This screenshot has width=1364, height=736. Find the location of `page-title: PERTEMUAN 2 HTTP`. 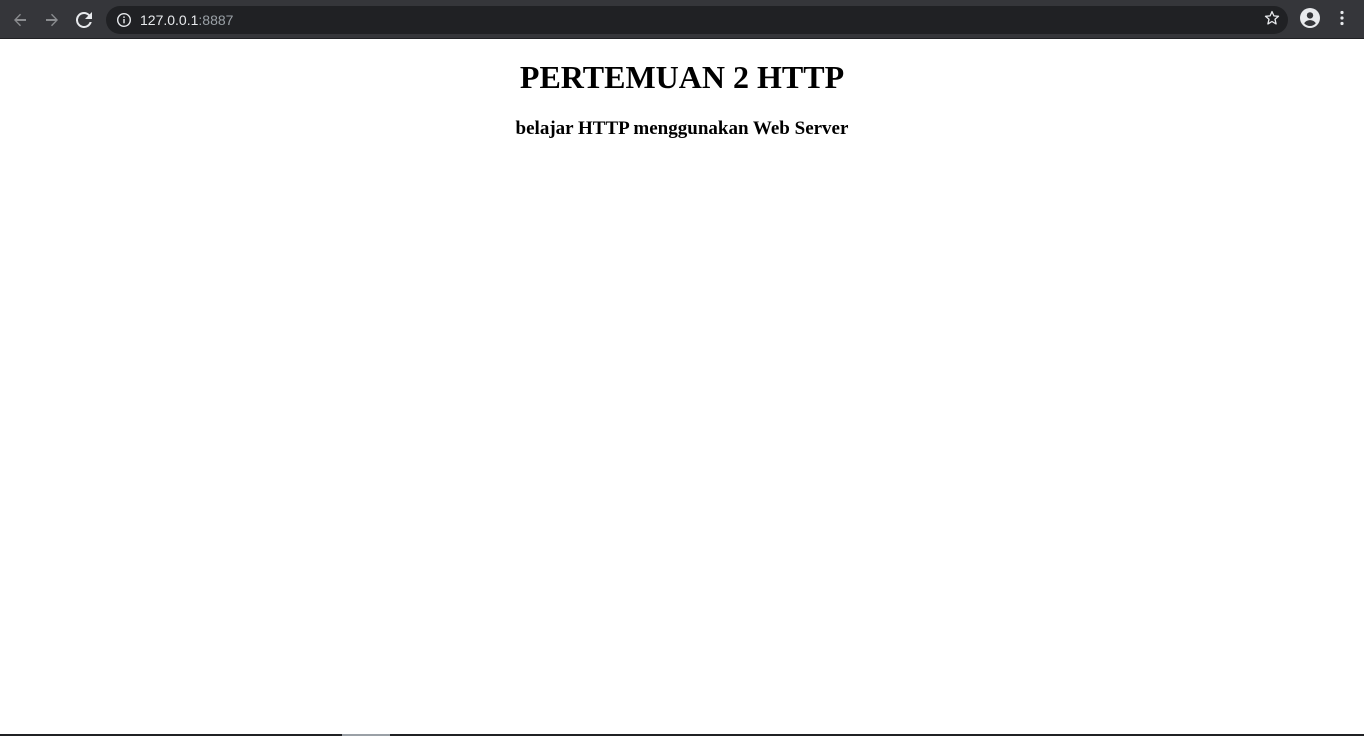

page-title: PERTEMUAN 2 HTTP is located at coordinates (682, 77).